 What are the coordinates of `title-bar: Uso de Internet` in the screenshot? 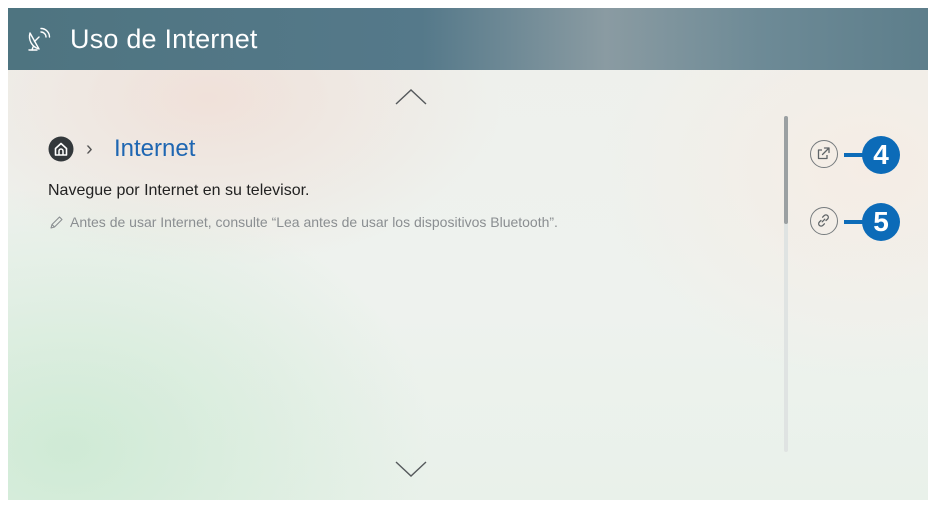 It's located at (468, 39).